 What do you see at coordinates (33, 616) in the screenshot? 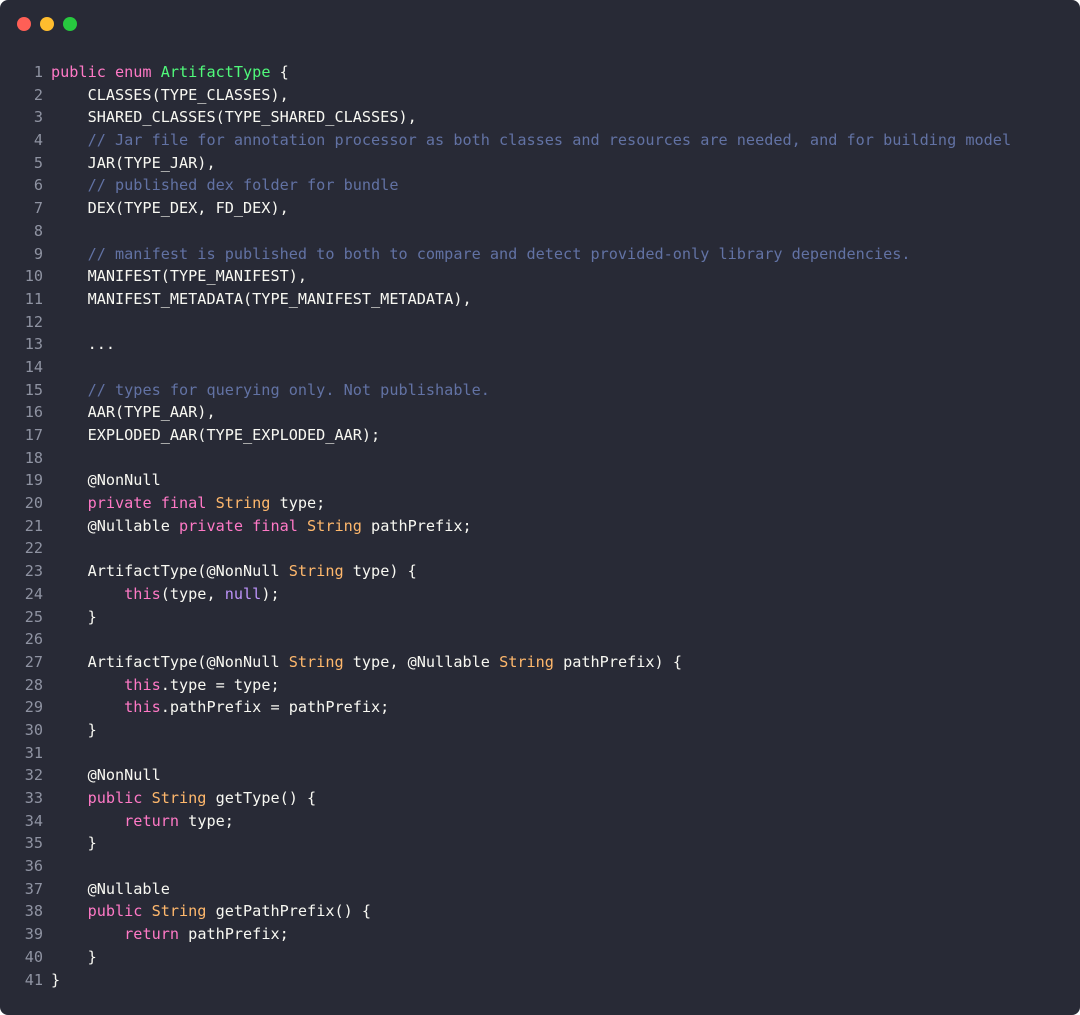
I see `line-number: 25` at bounding box center [33, 616].